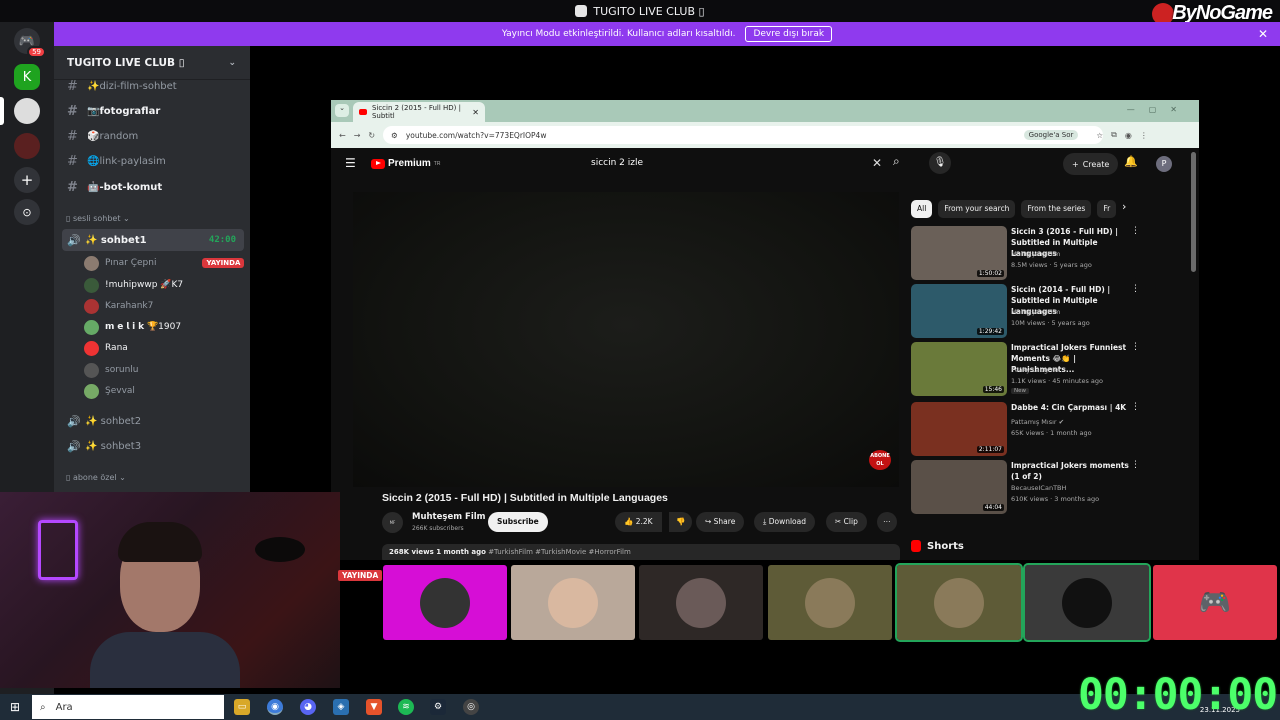 The width and height of the screenshot is (1280, 720). I want to click on taskbar-search-input: ⌕ Ara, so click(128, 707).